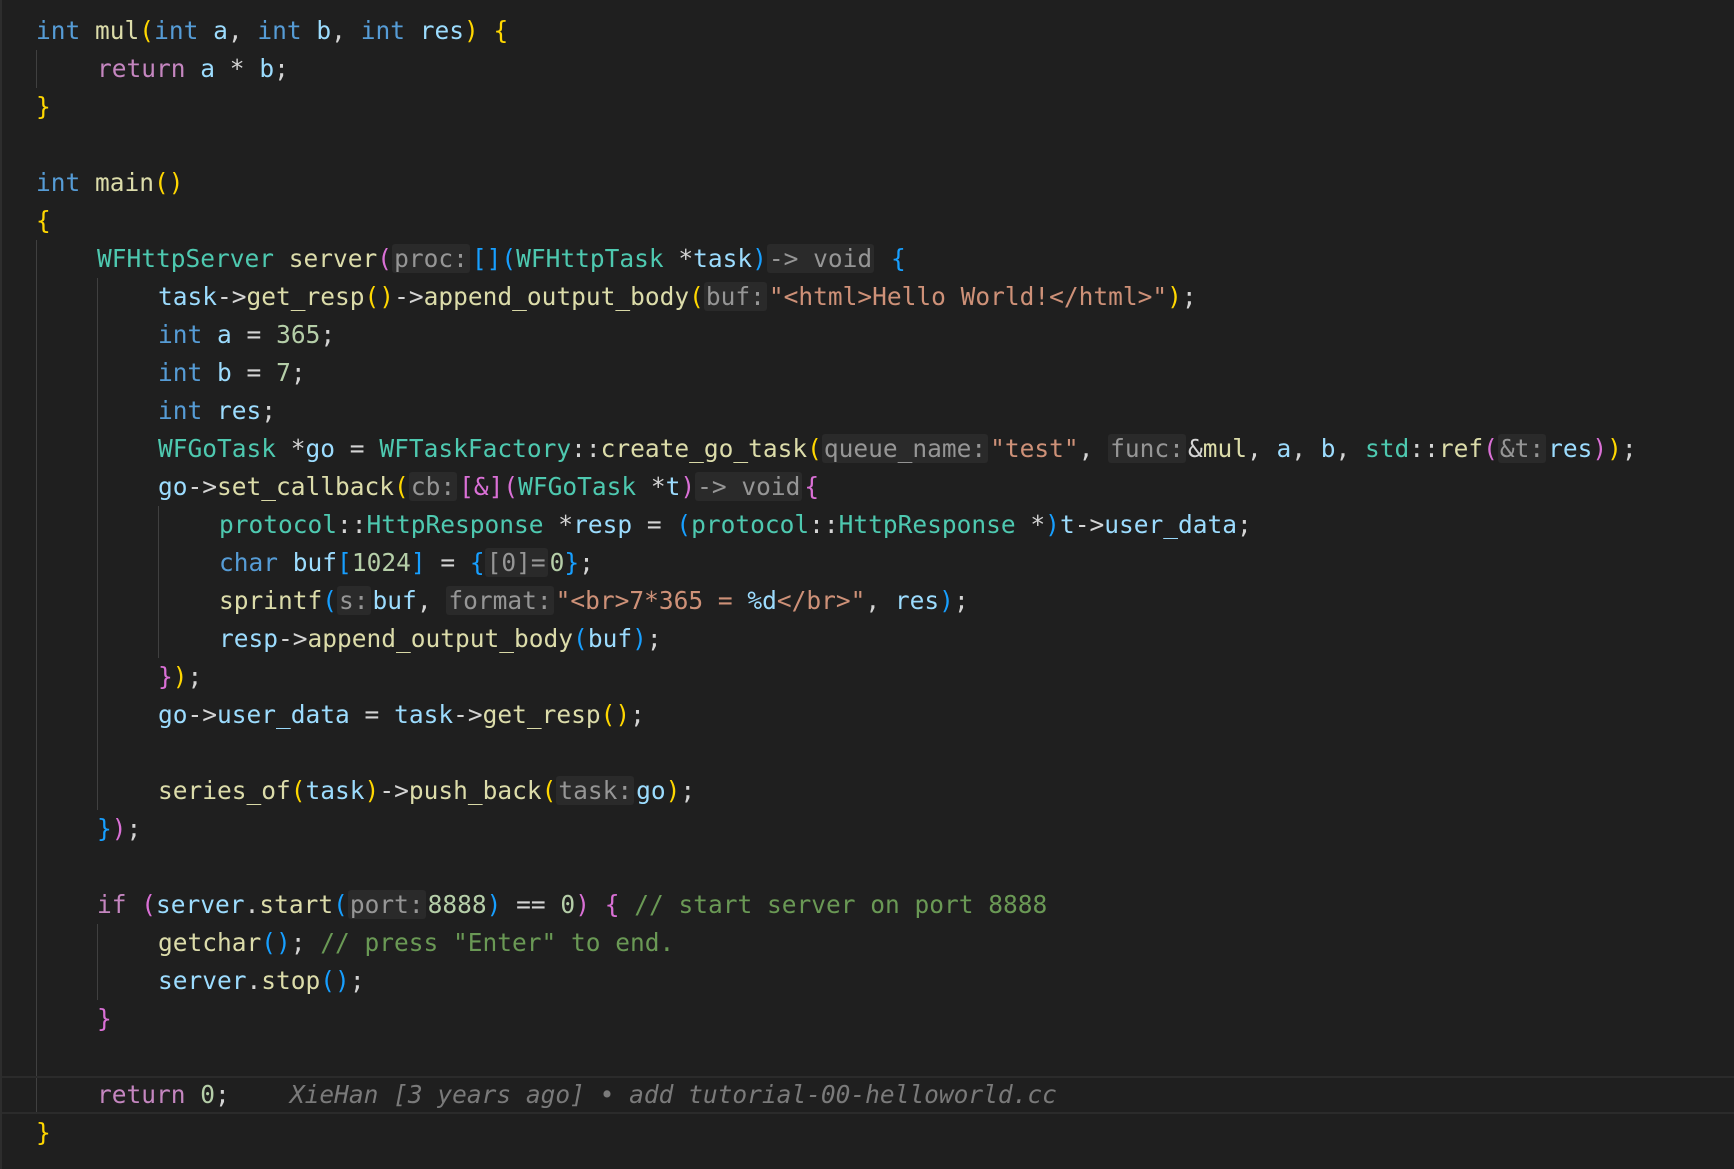  What do you see at coordinates (704, 448) in the screenshot?
I see `code-token: create_go_task` at bounding box center [704, 448].